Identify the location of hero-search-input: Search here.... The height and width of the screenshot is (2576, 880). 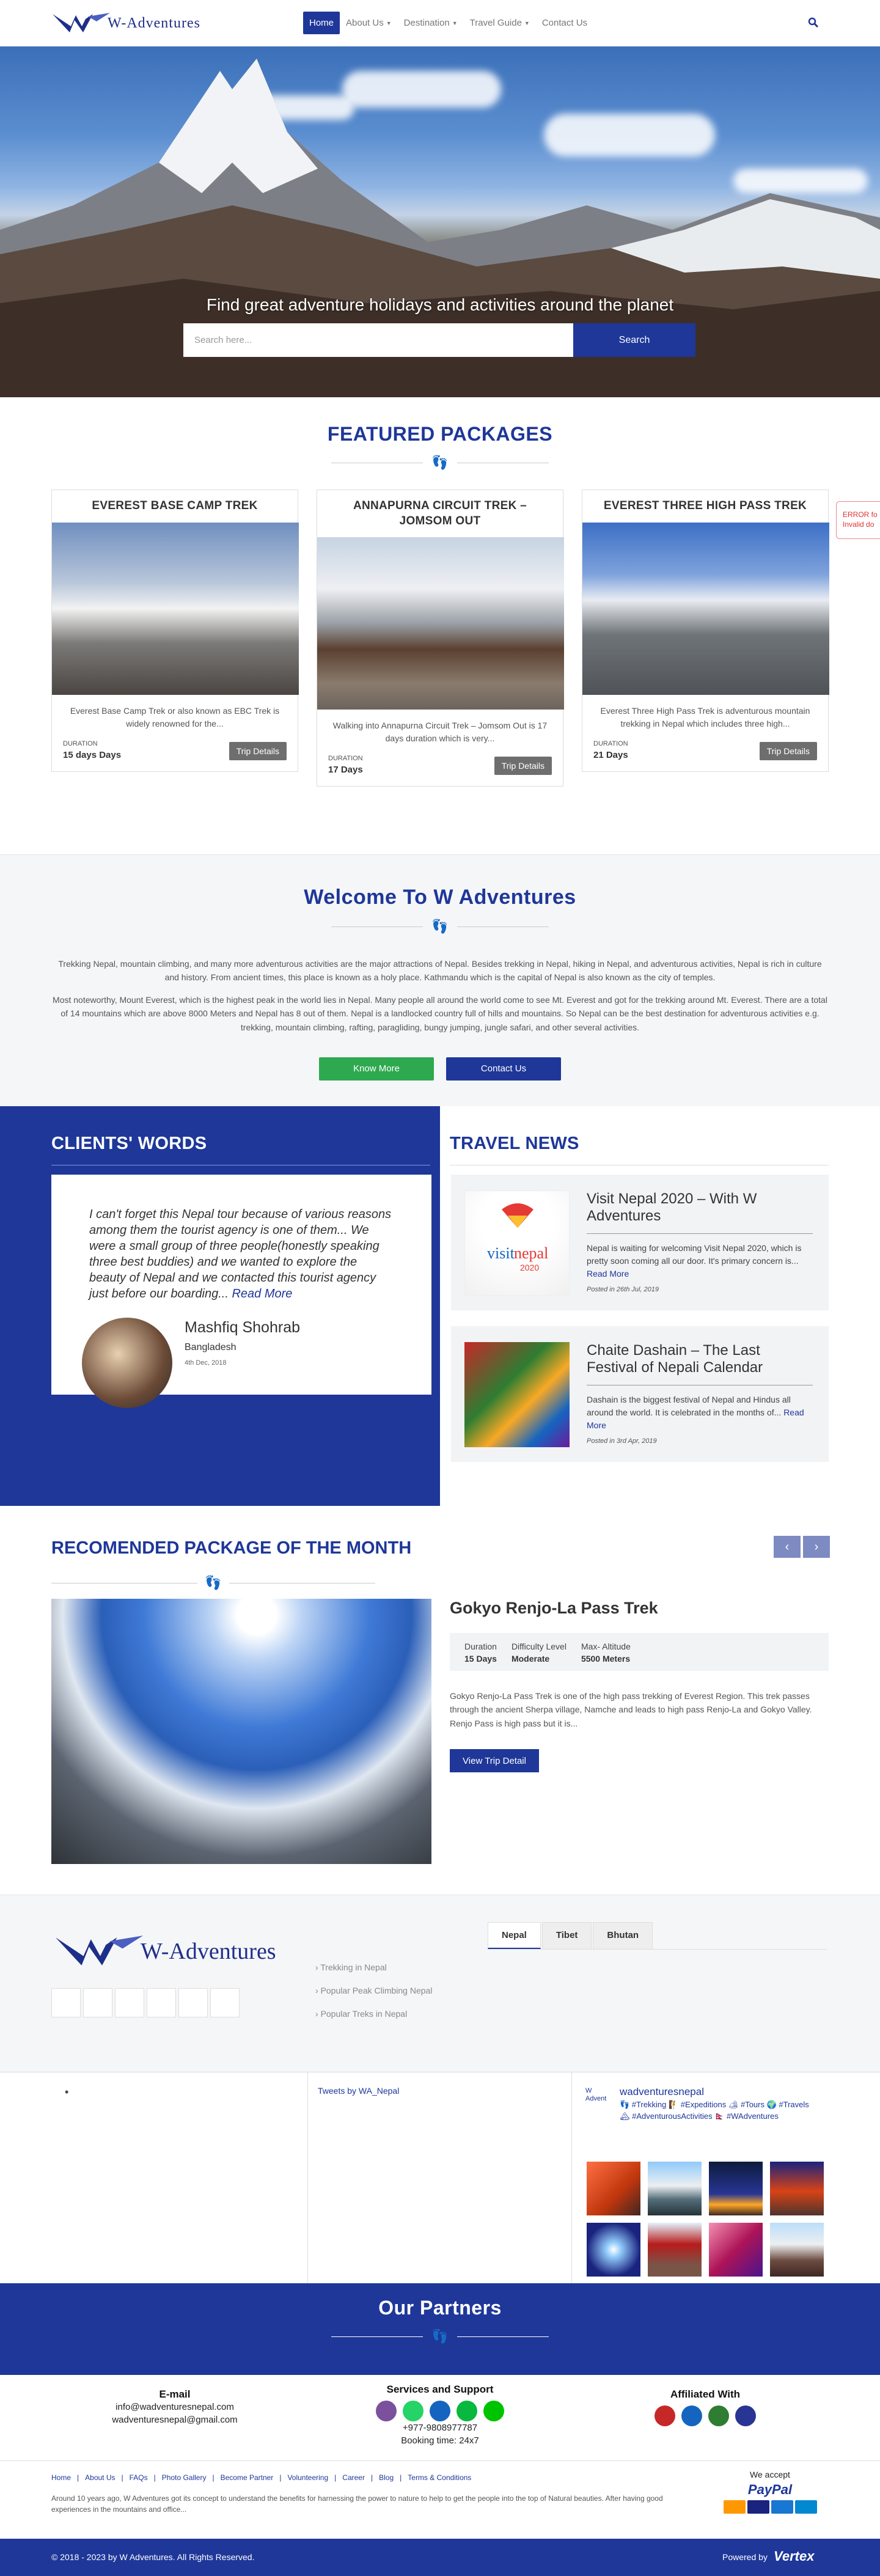
(378, 340).